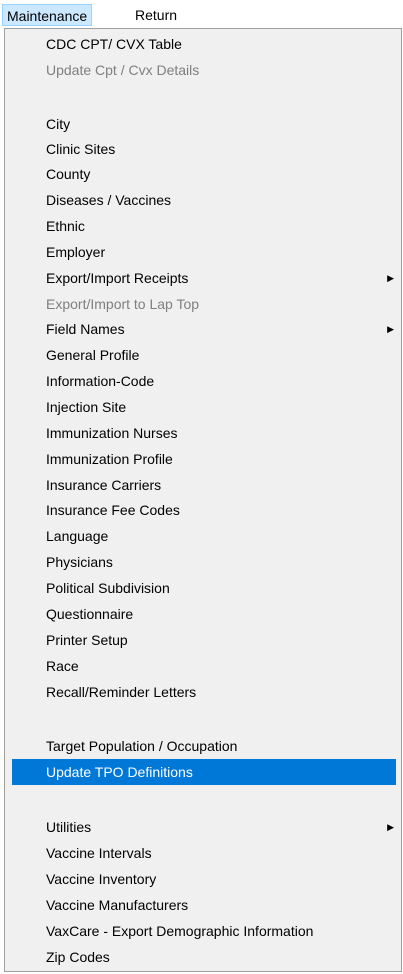  I want to click on menu-item-ethnic: Ethnic, so click(204, 226).